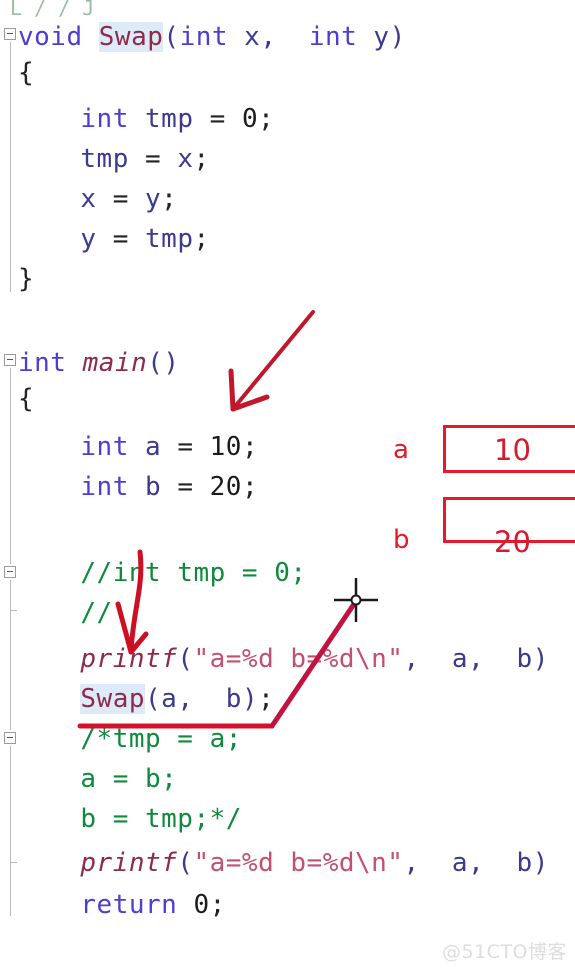  I want to click on code-token: //, so click(96, 613).